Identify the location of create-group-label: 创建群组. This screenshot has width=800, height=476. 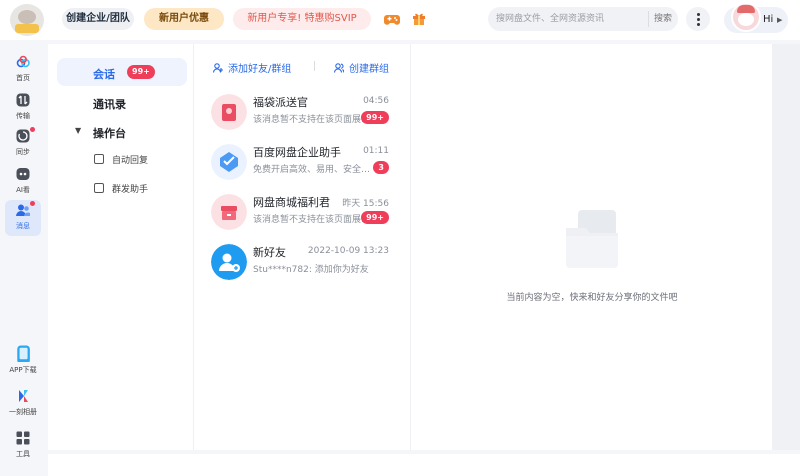
(369, 69).